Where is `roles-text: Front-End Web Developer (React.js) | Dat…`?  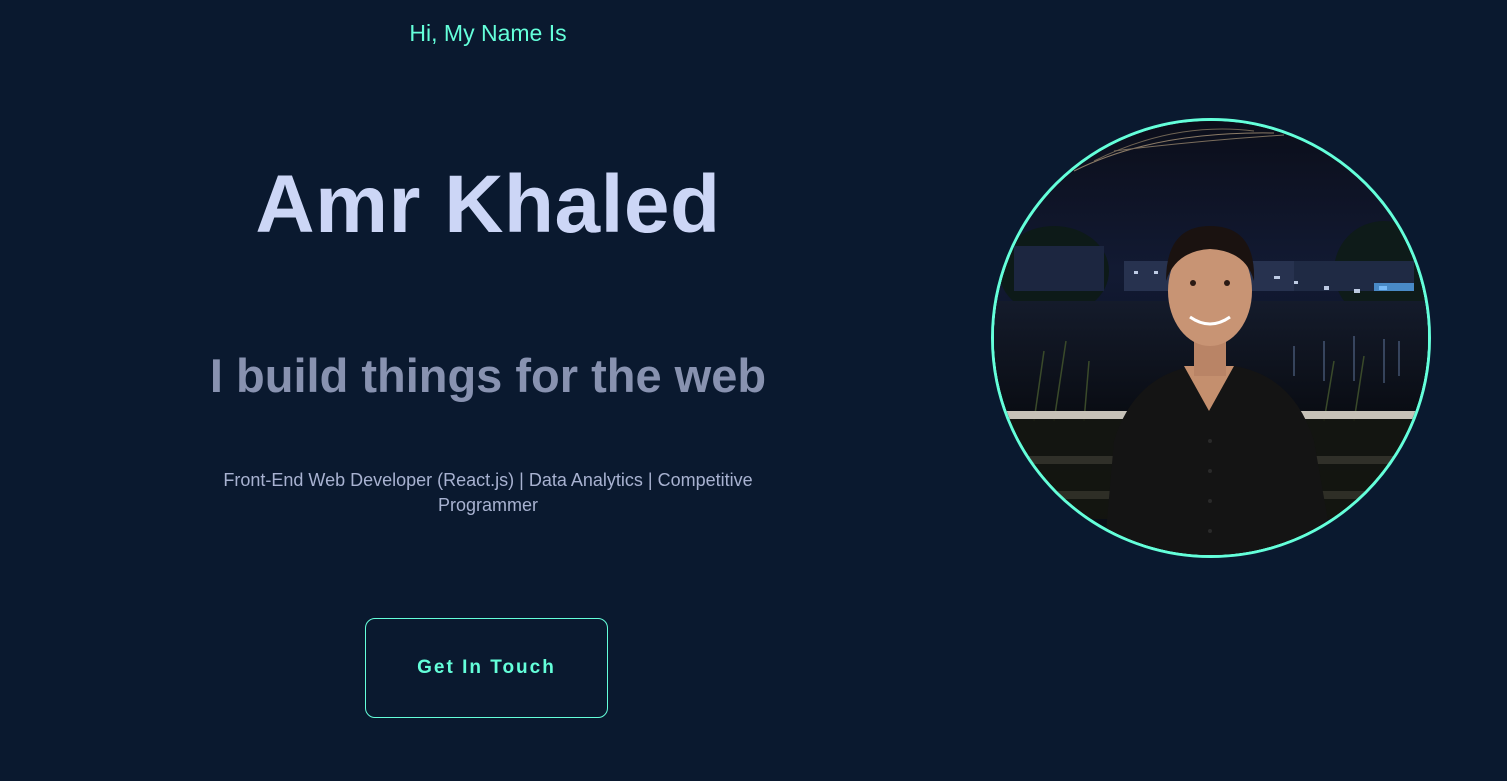 roles-text: Front-End Web Developer (React.js) | Dat… is located at coordinates (488, 492).